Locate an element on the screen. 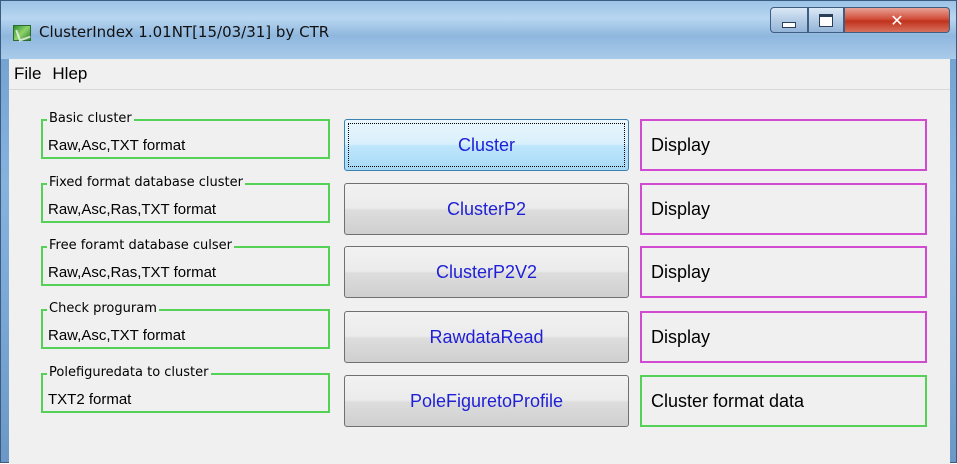 The image size is (957, 464). close-icon: ✕ is located at coordinates (897, 20).